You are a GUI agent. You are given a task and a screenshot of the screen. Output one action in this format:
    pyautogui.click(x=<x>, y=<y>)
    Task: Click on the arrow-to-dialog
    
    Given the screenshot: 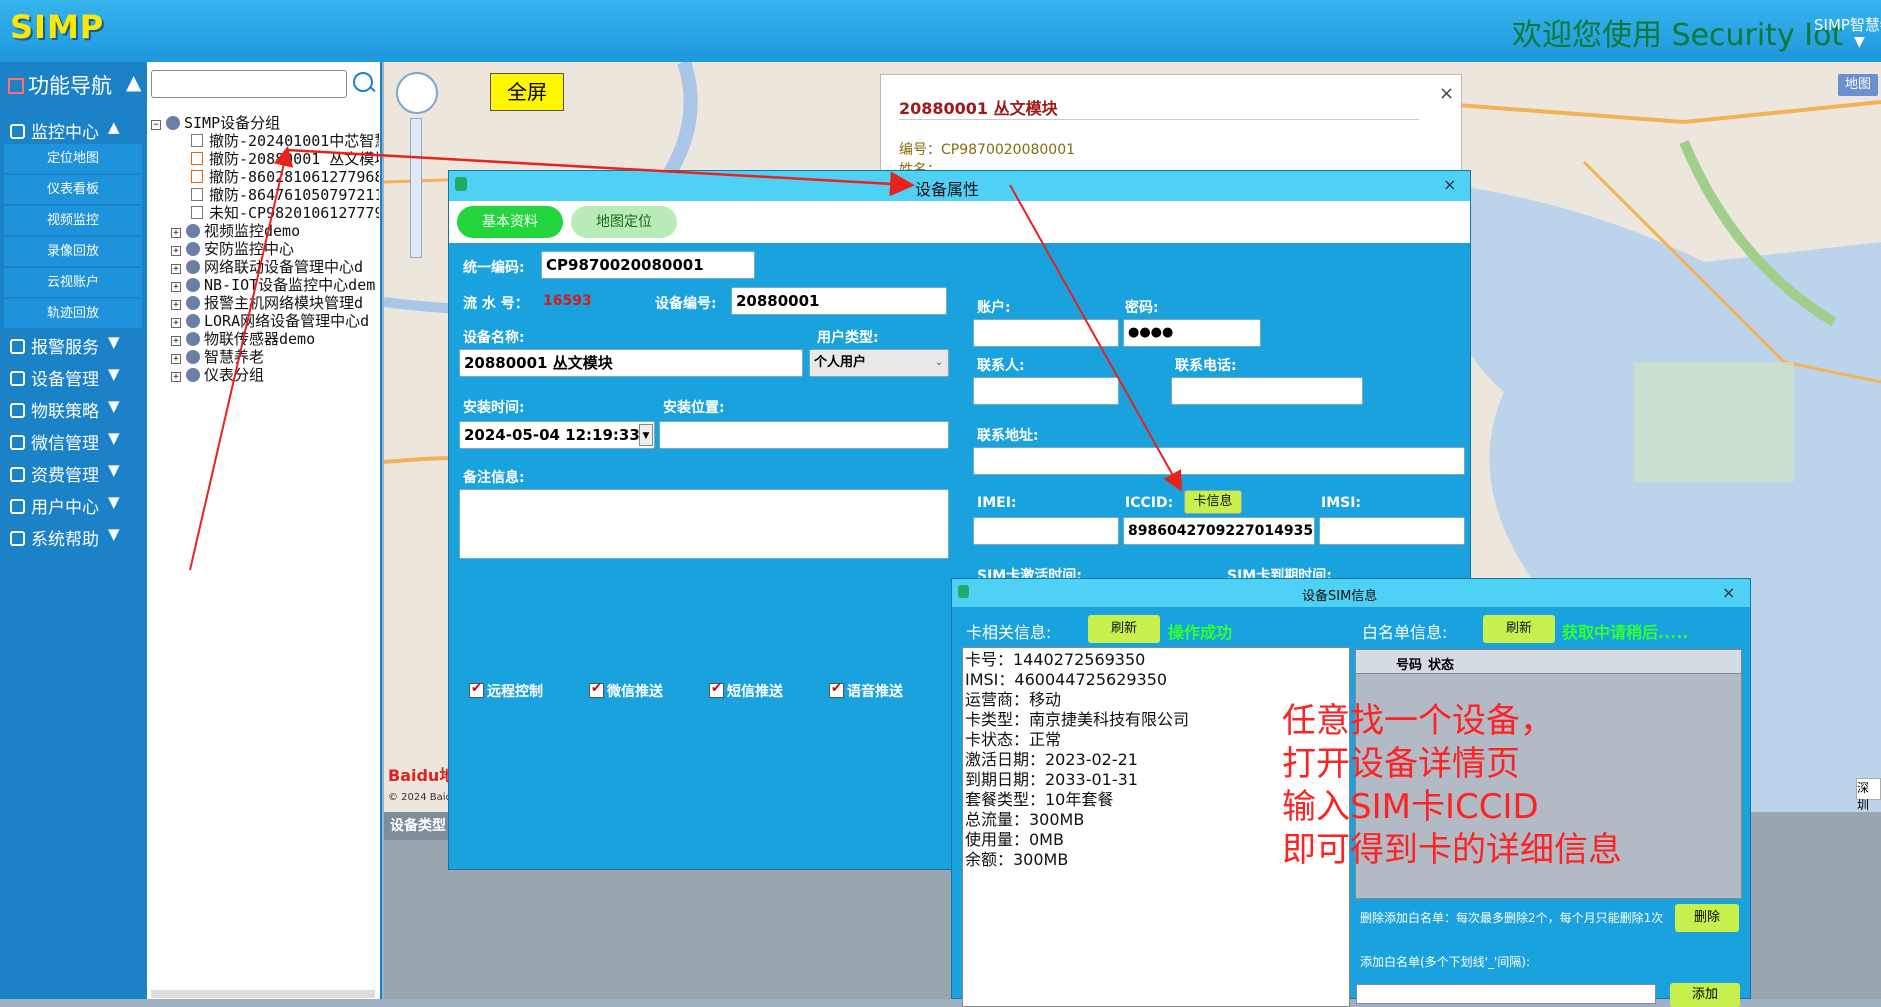 What is the action you would take?
    pyautogui.click(x=600, y=172)
    